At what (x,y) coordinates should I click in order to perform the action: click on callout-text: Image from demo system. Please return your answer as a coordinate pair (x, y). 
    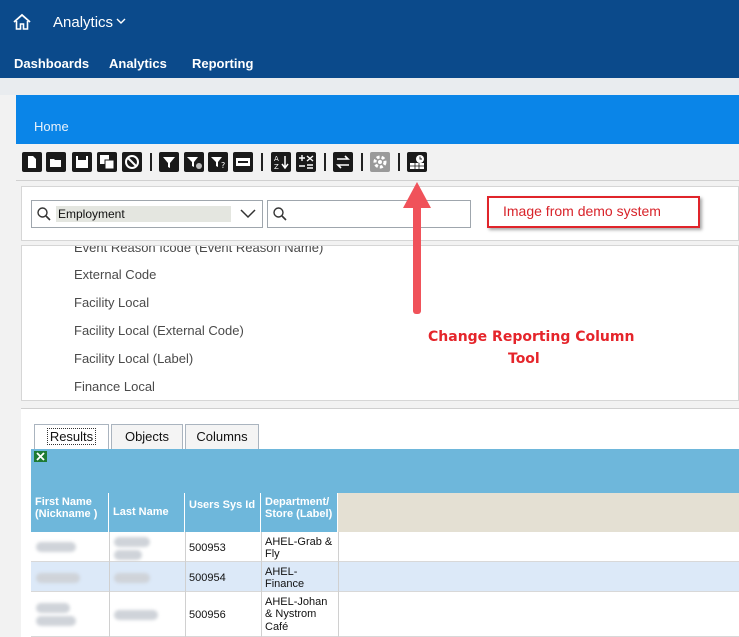
    Looking at the image, I should click on (582, 211).